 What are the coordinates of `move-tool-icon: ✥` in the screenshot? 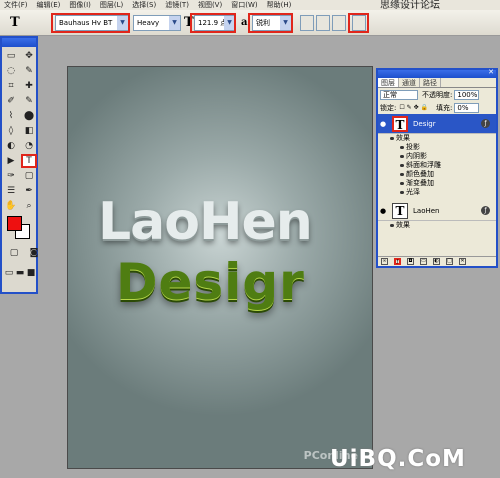 It's located at (29, 56).